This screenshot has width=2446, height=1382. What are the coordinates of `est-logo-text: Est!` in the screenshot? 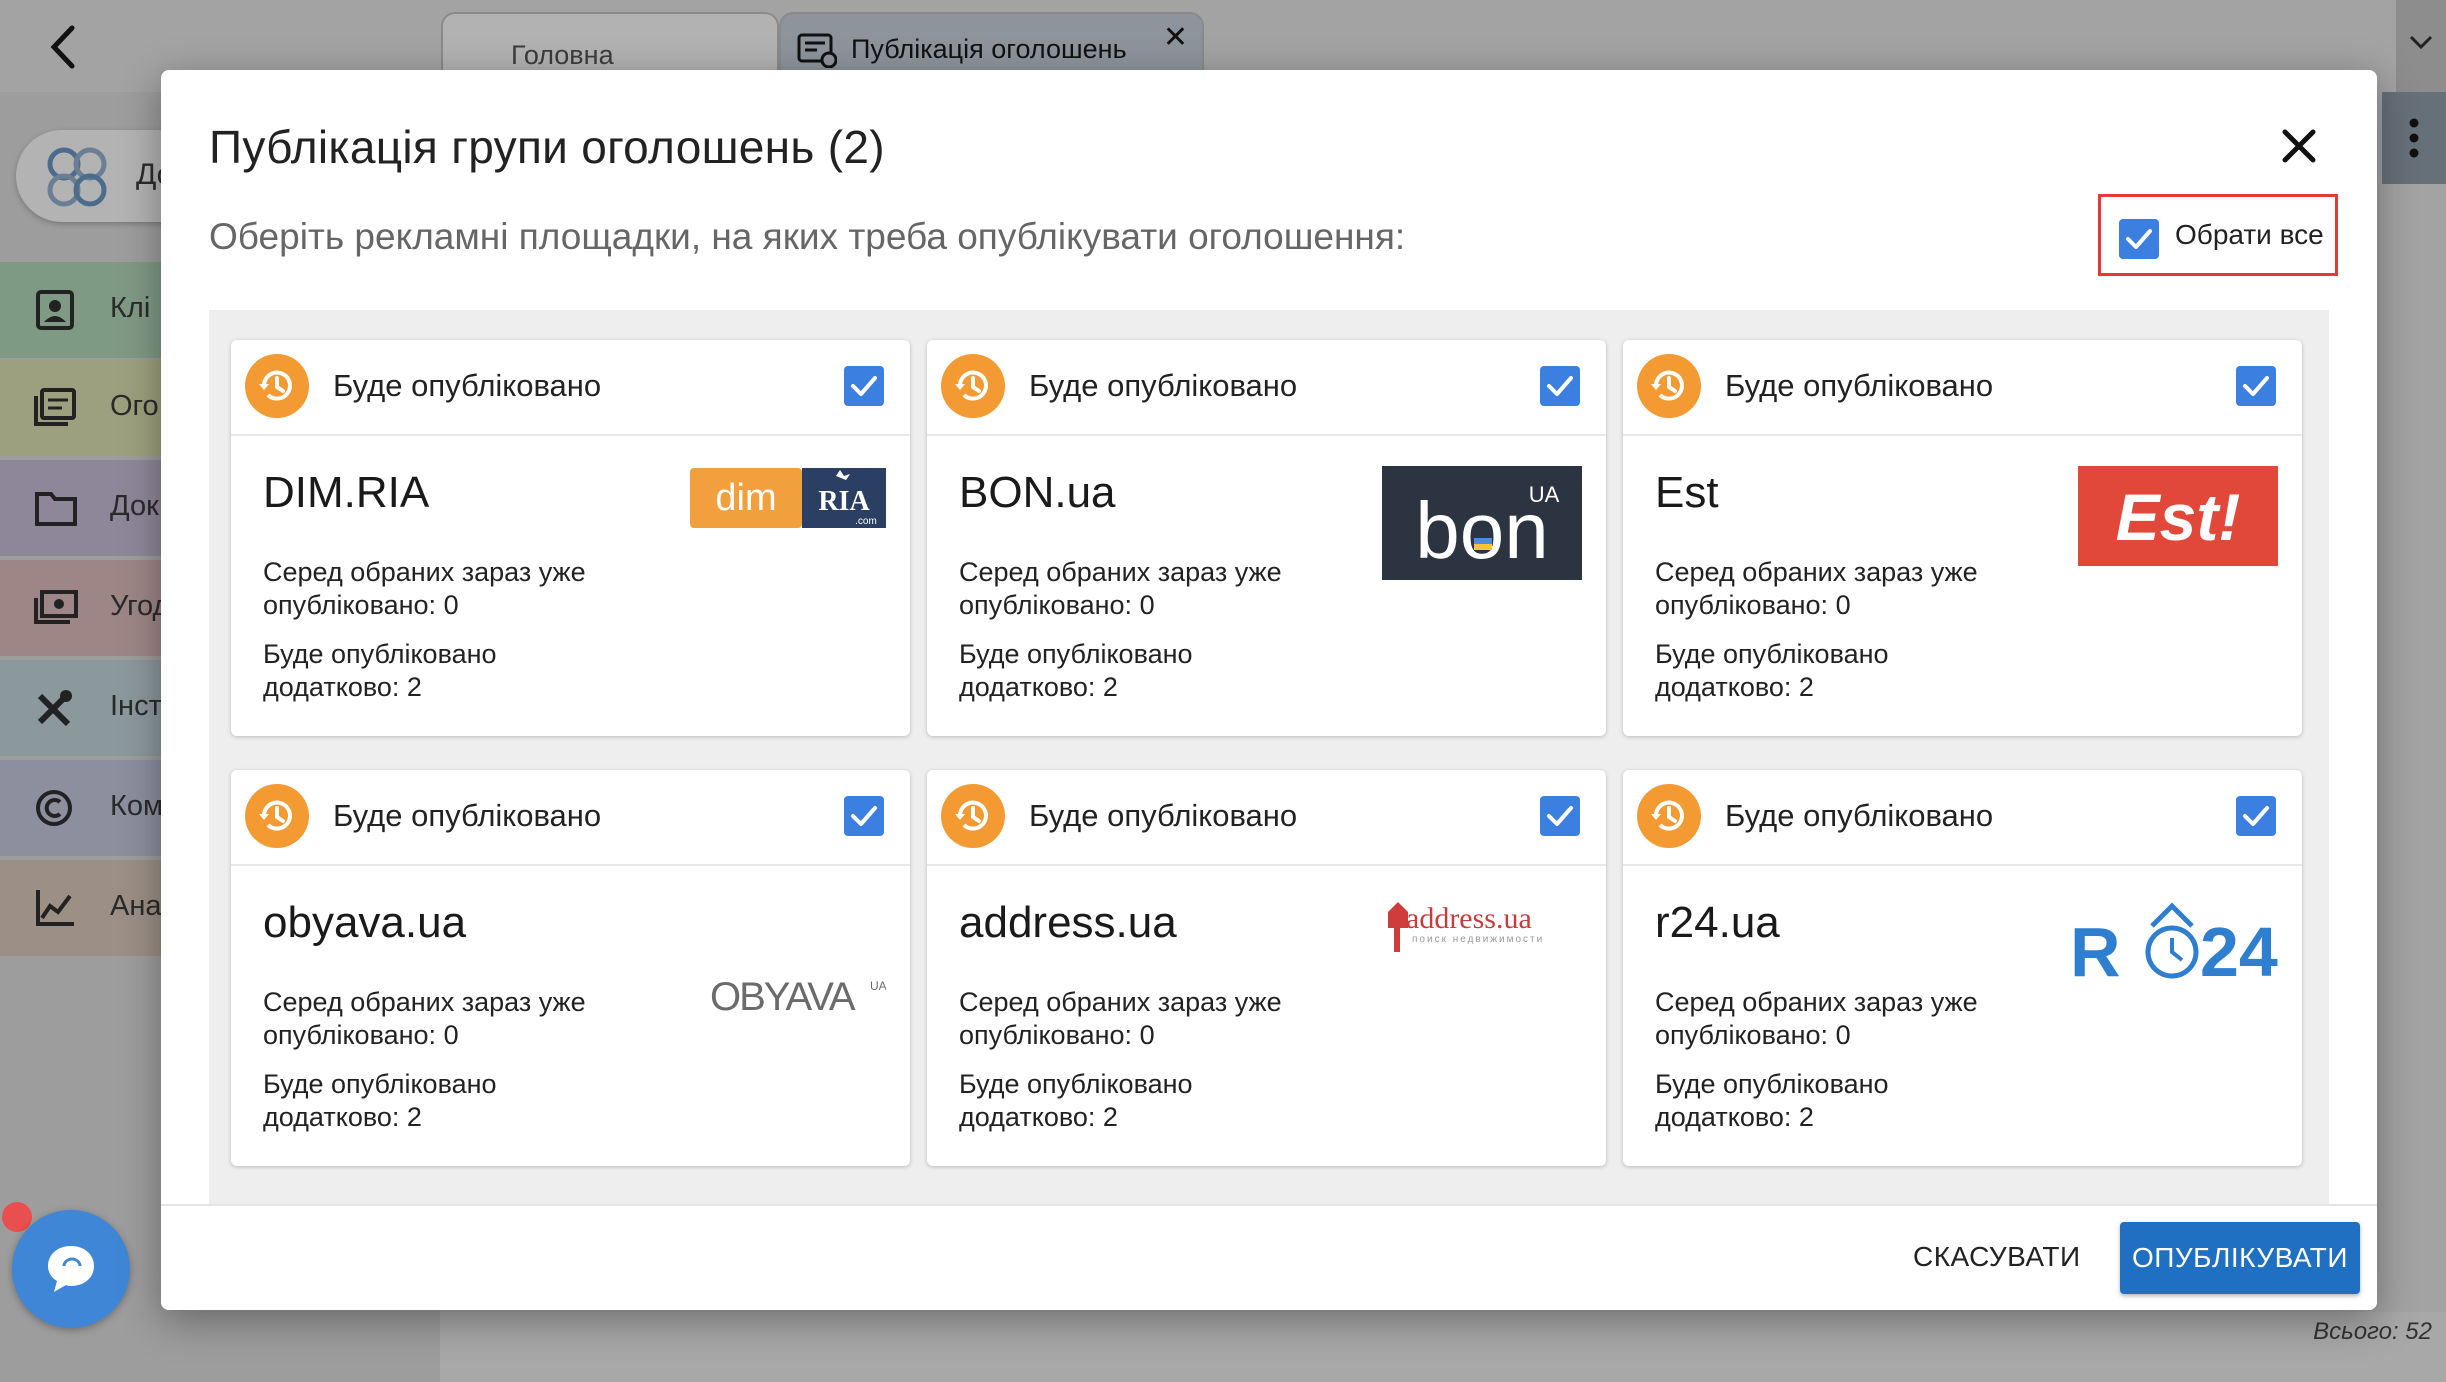 It's located at (2178, 517).